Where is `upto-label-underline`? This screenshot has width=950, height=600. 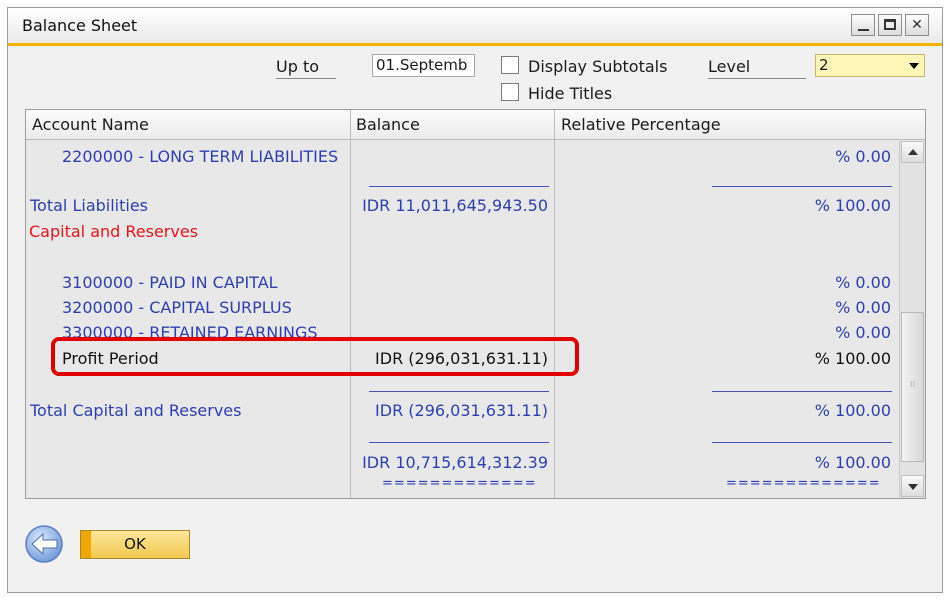 upto-label-underline is located at coordinates (306, 78).